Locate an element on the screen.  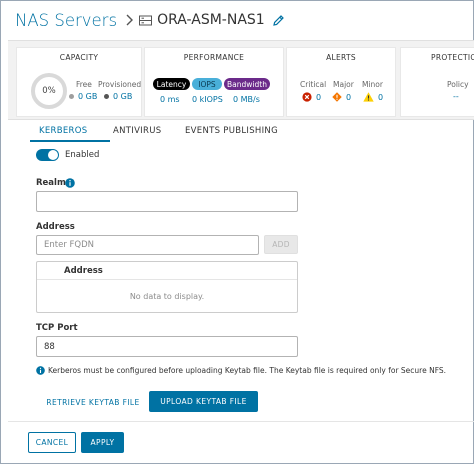
add-address-button: ADD is located at coordinates (281, 244).